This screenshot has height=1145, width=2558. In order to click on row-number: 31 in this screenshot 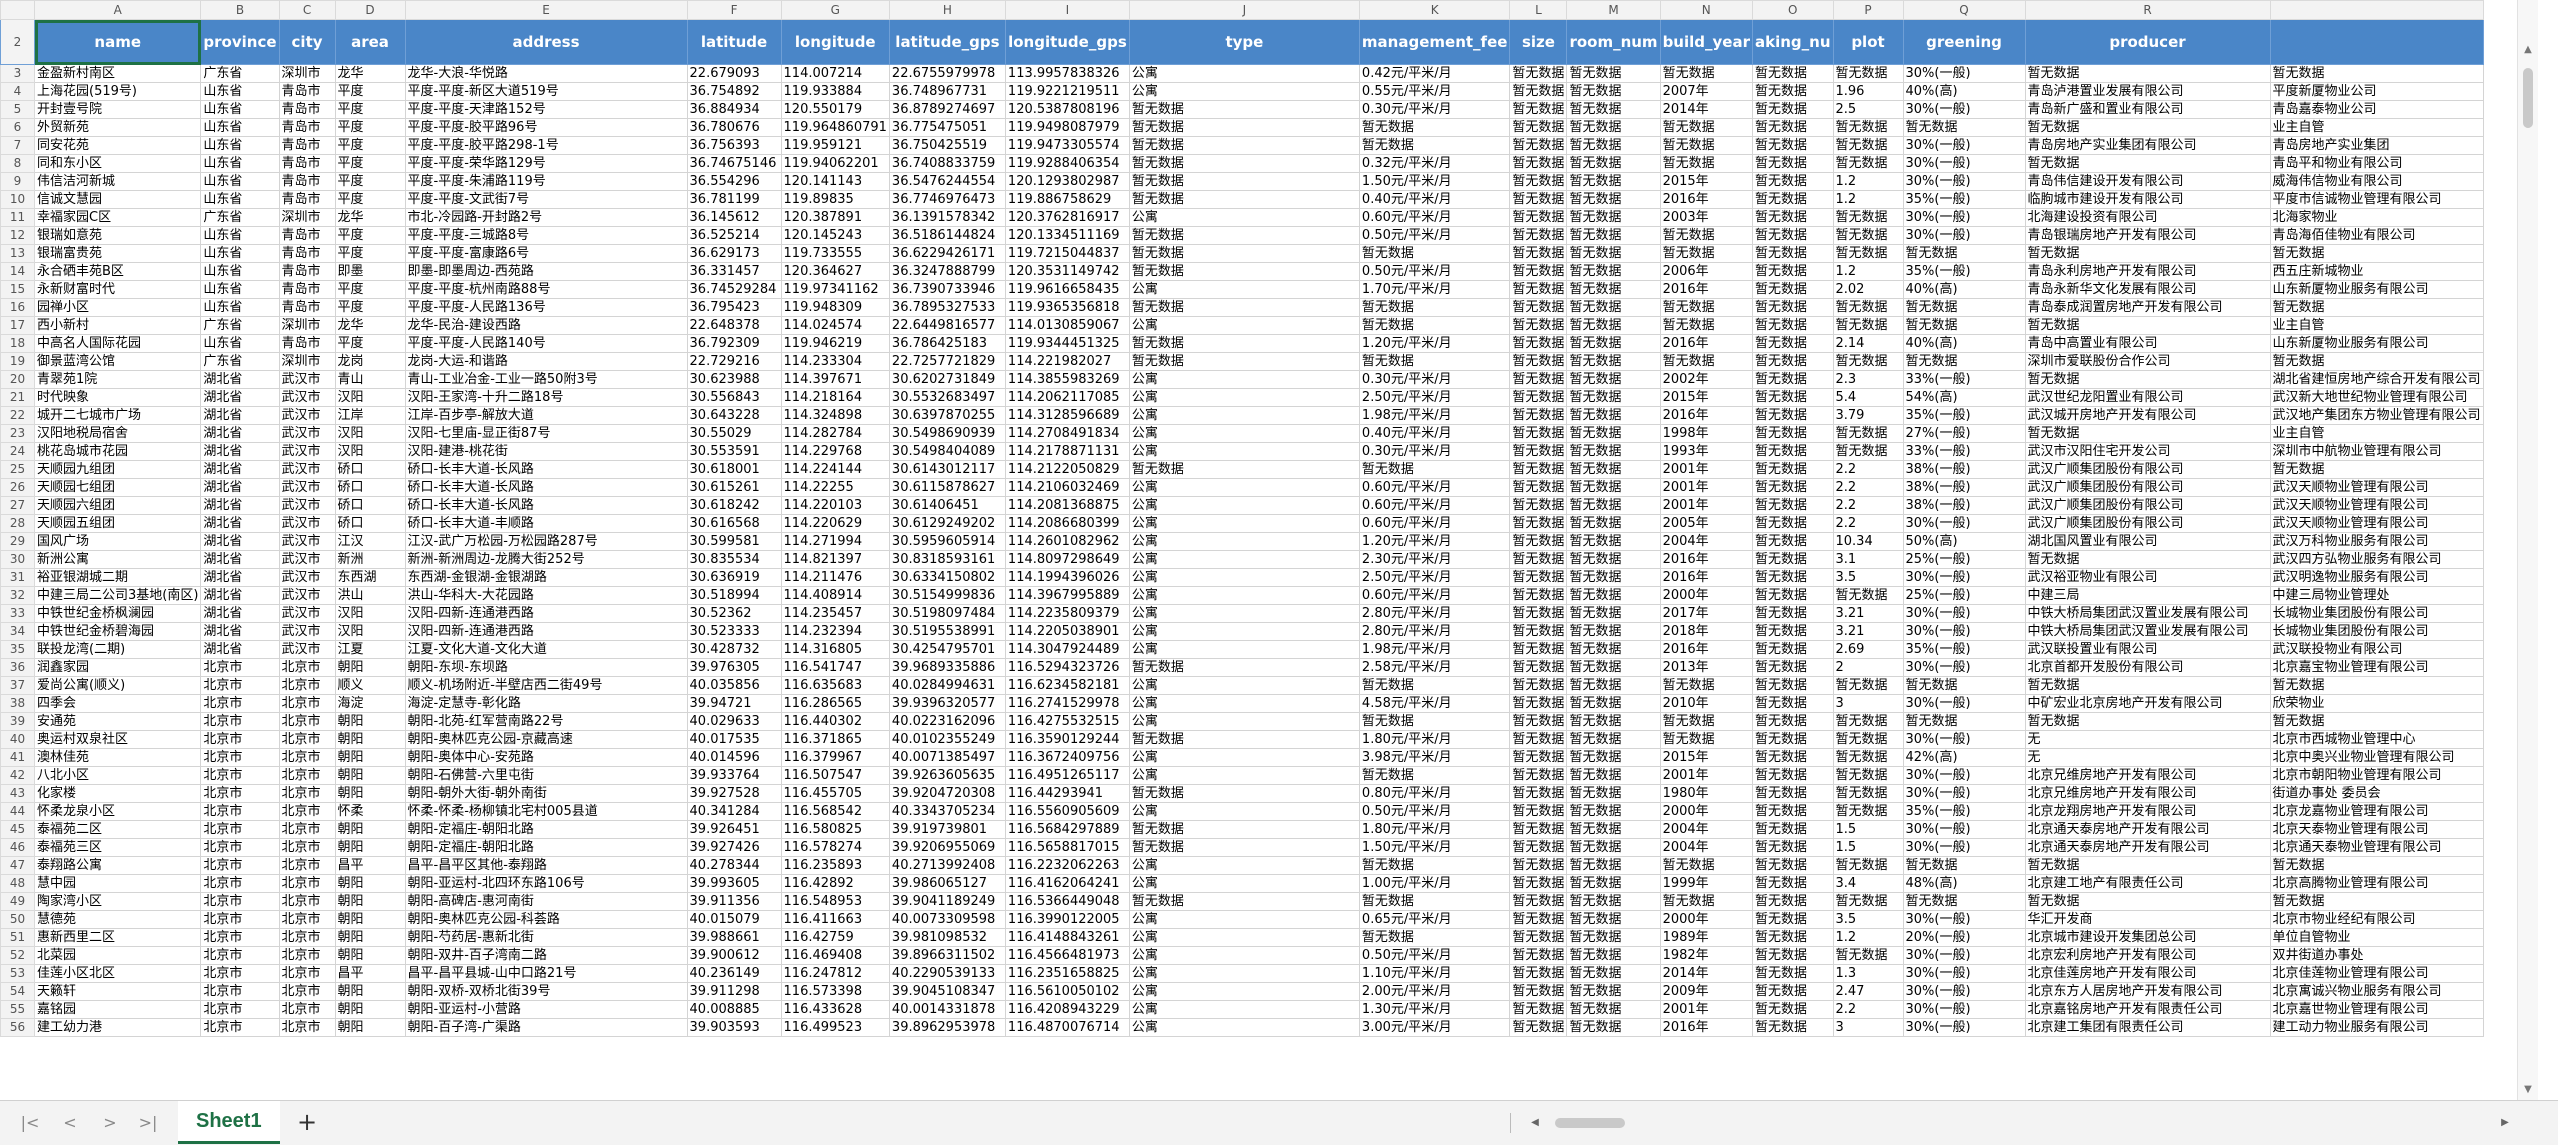, I will do `click(17, 577)`.